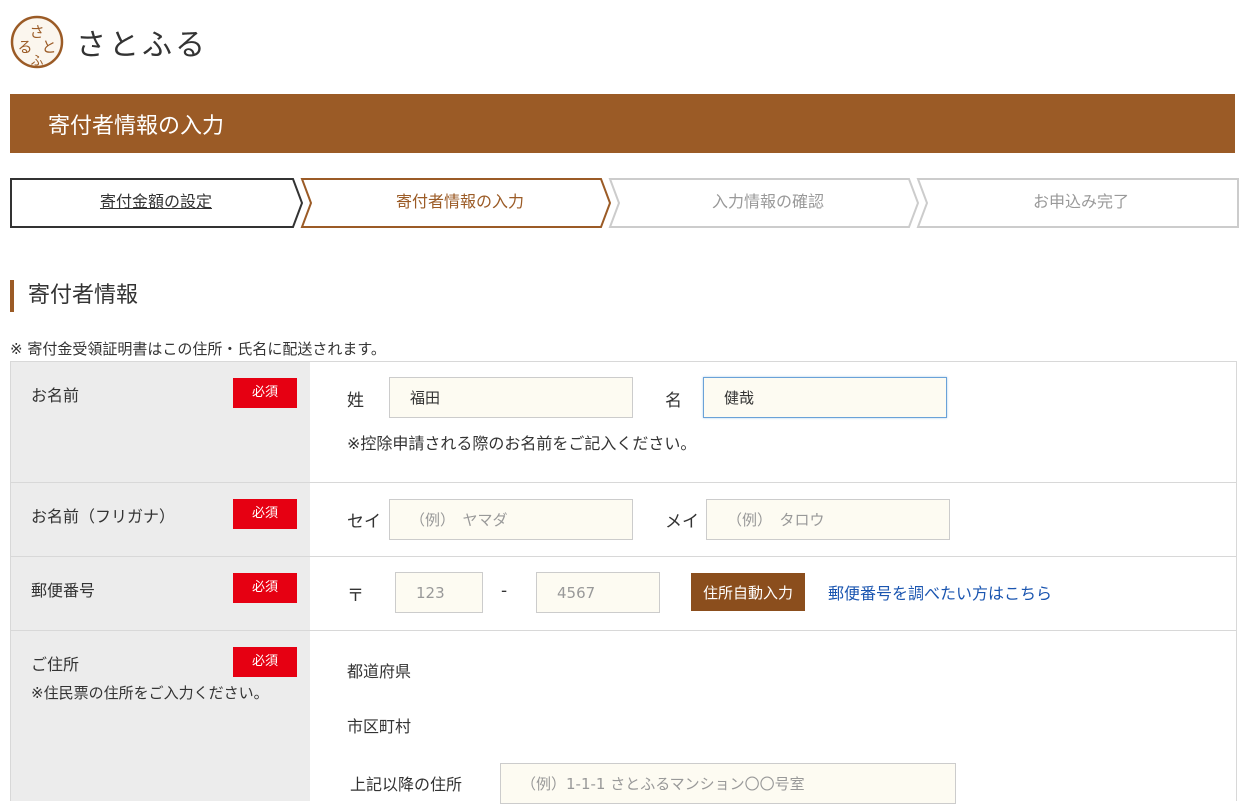 The height and width of the screenshot is (804, 1255). Describe the element at coordinates (522, 443) in the screenshot. I see `name-hint: ※控除申請される際のお名前をご記入ください。` at that location.